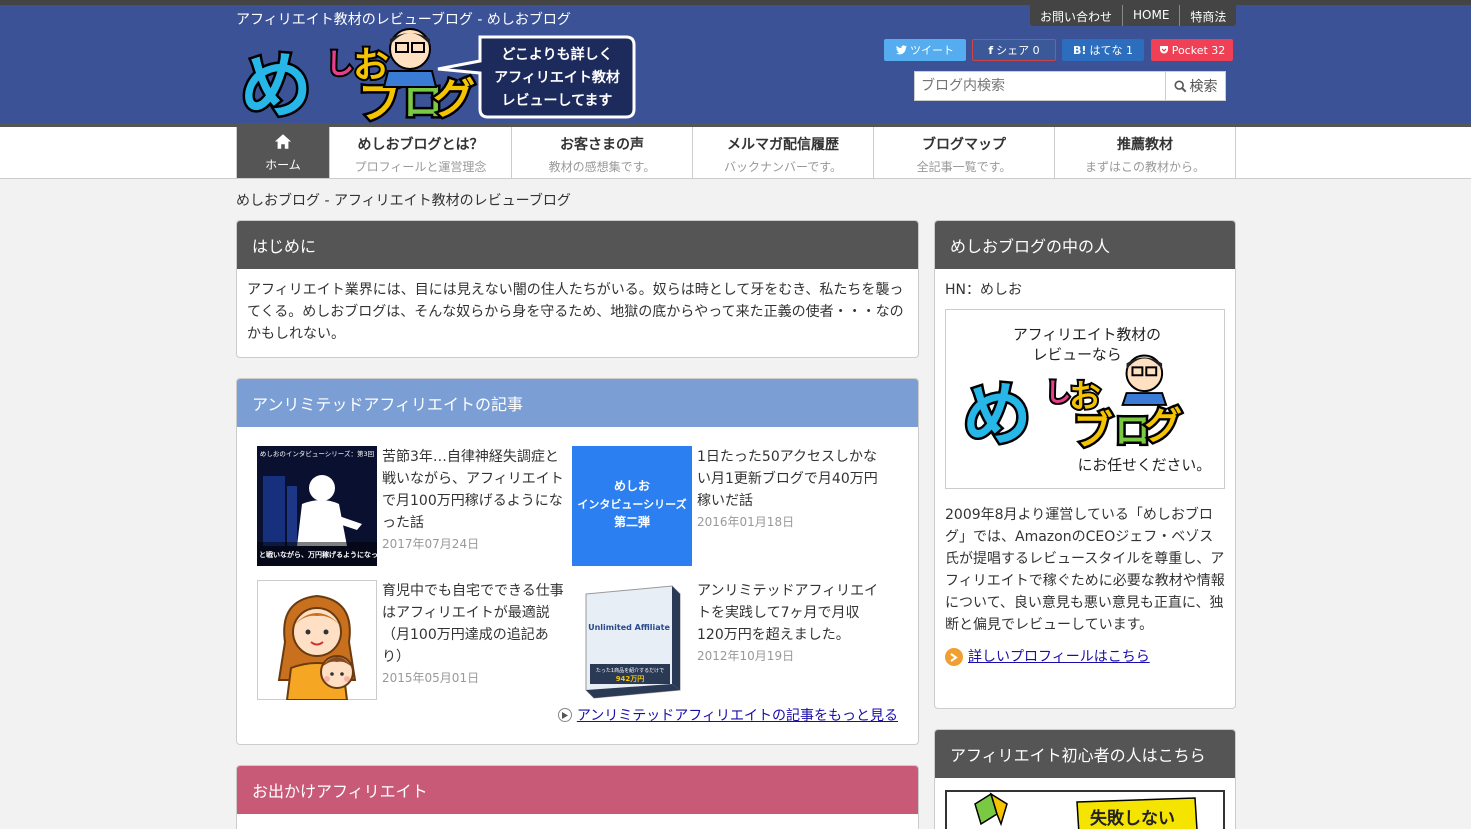  I want to click on hatena-icon: B!, so click(1080, 50).